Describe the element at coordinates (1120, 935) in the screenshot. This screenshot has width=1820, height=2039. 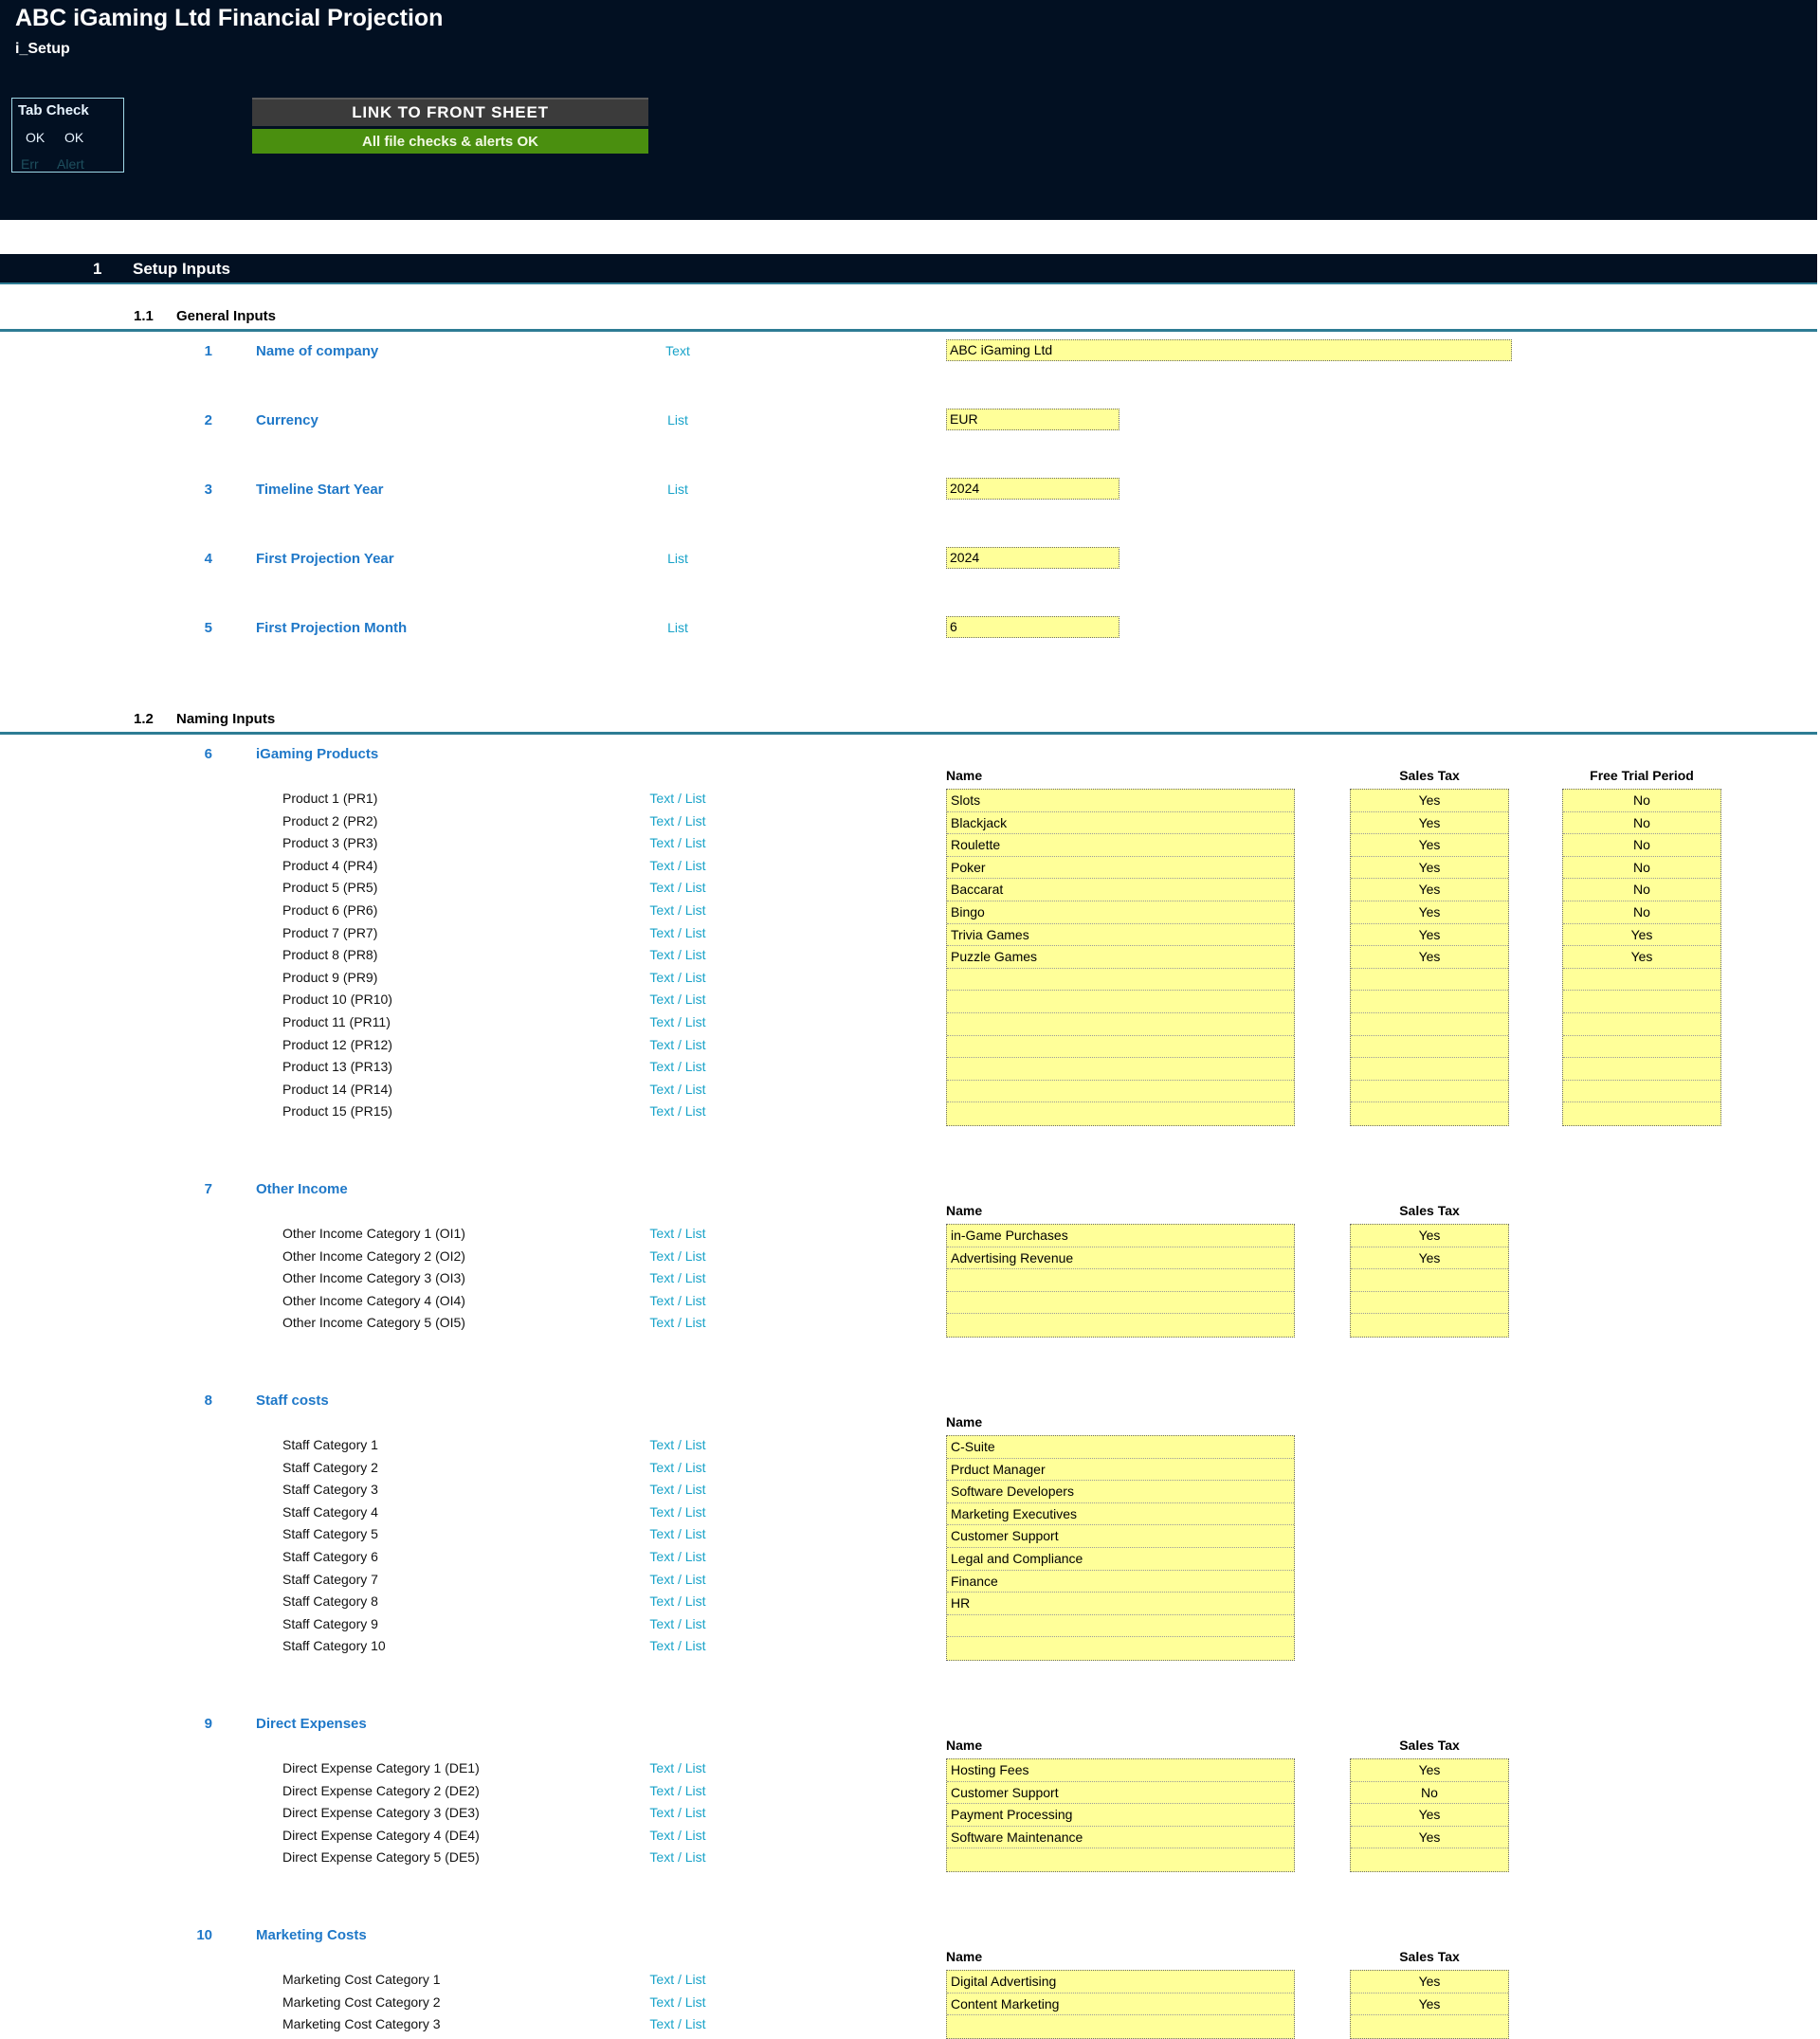
I see `name-cell: Trivia Games` at that location.